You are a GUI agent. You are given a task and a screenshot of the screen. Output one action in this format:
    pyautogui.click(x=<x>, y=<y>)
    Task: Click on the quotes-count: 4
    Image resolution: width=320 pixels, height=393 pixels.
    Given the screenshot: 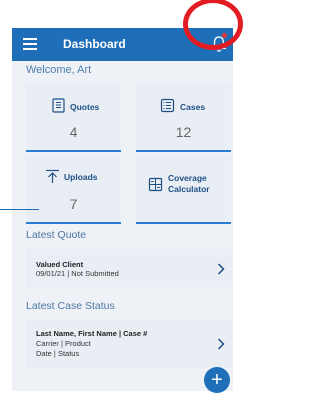 What is the action you would take?
    pyautogui.click(x=73, y=132)
    